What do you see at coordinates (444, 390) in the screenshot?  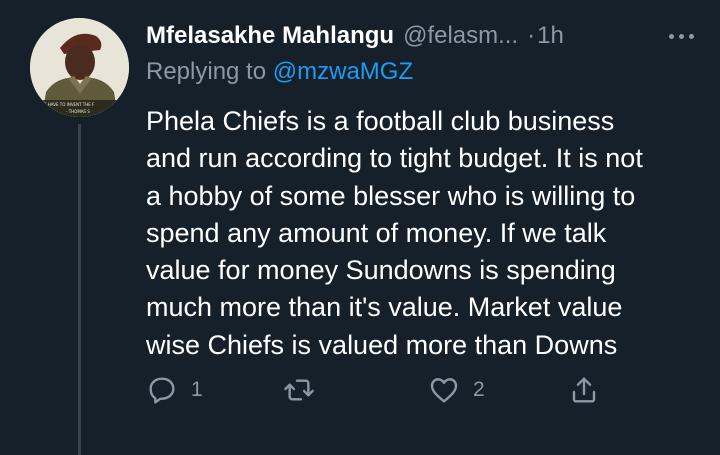 I see `heart-icon` at bounding box center [444, 390].